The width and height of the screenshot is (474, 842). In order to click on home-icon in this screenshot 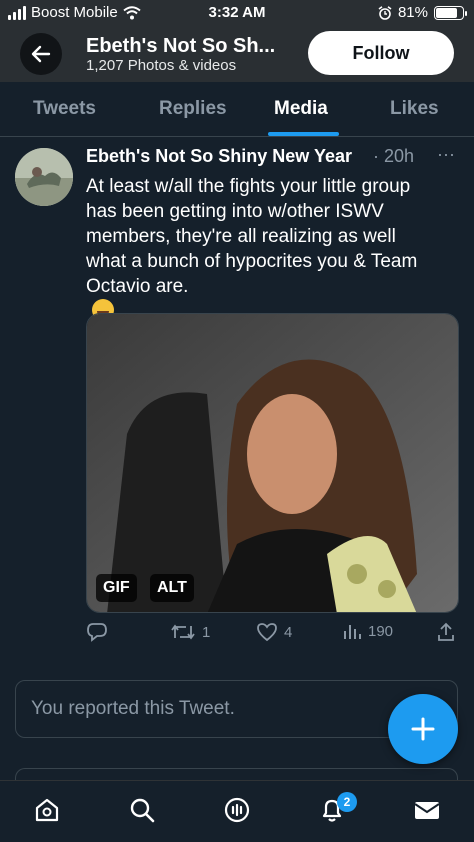, I will do `click(47, 810)`.